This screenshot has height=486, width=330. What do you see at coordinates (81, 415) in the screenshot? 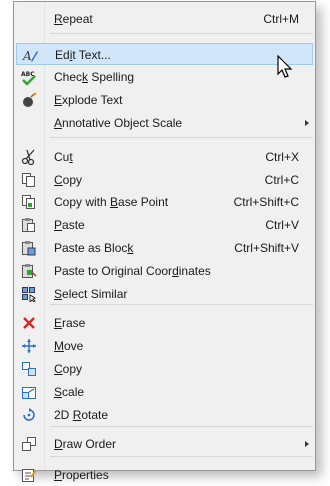
I see `menu-item-label: 2D Rotate` at bounding box center [81, 415].